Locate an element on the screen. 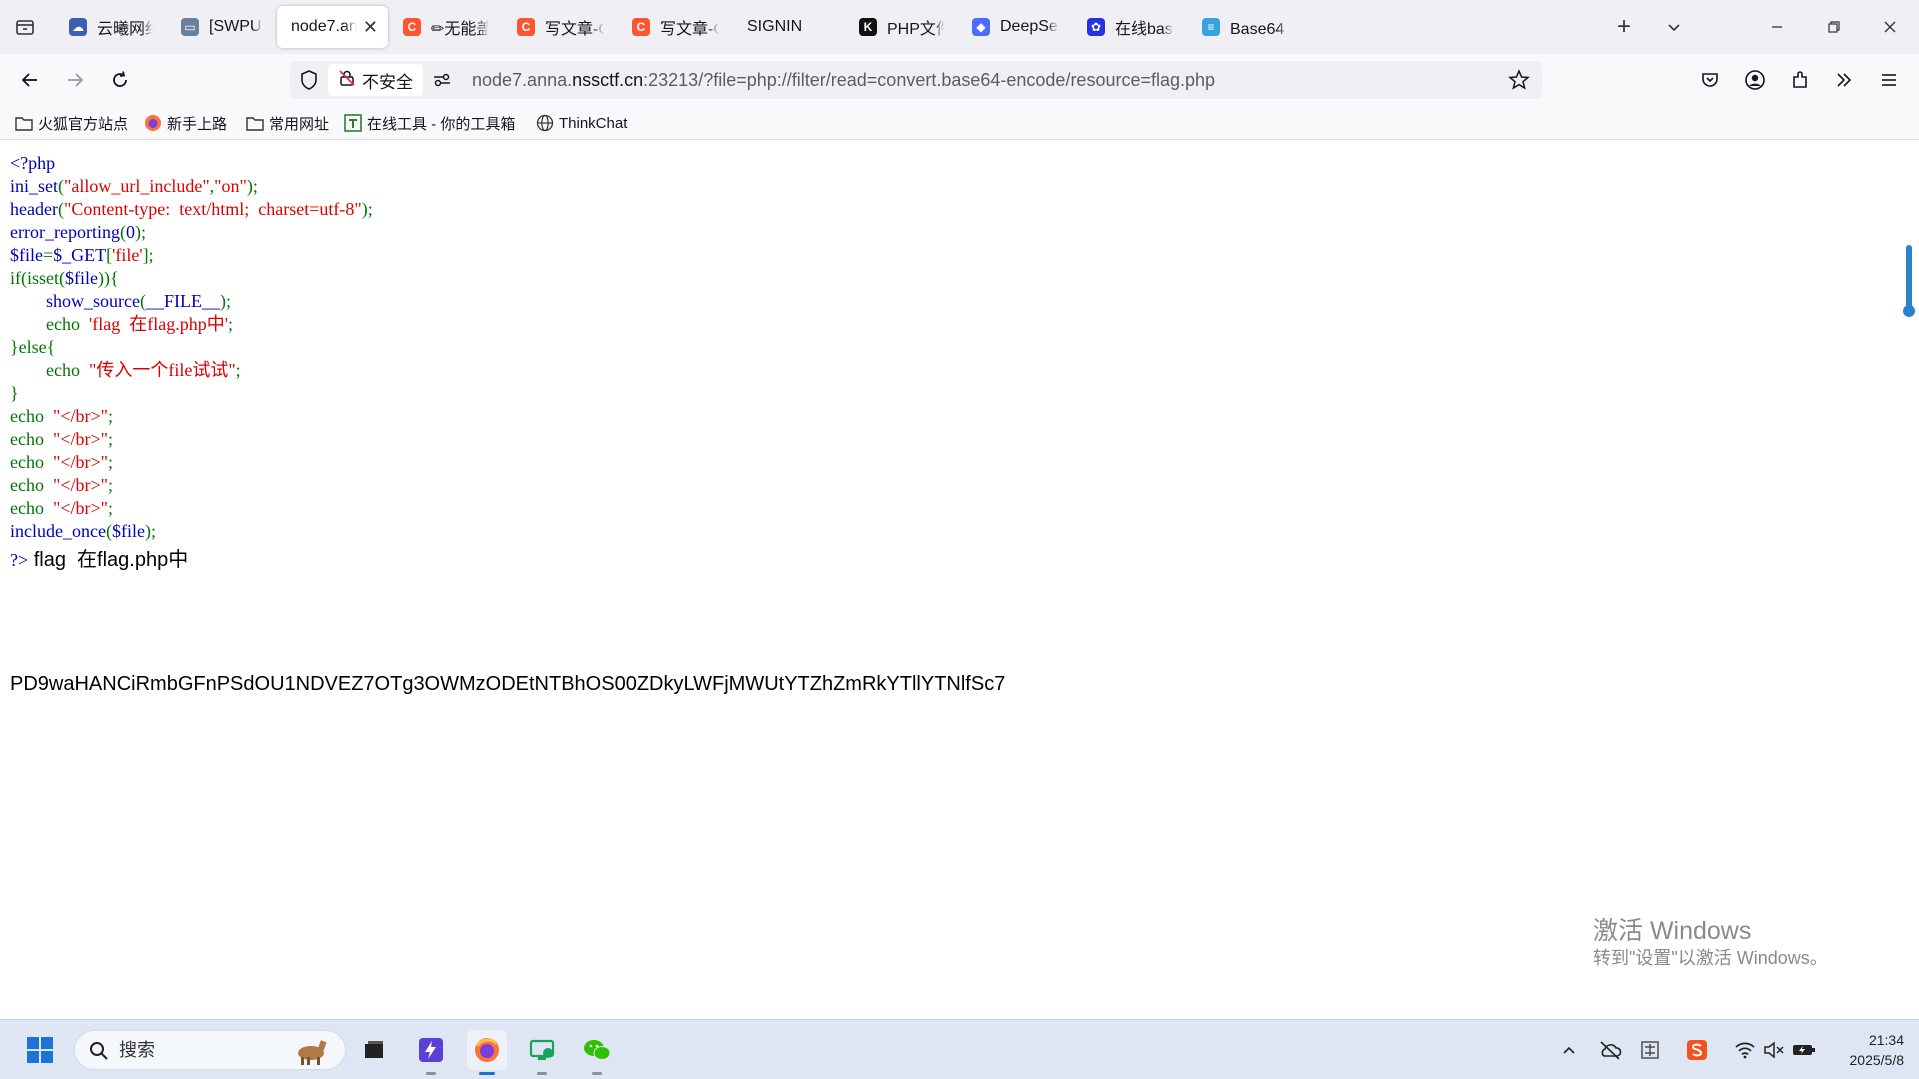 The height and width of the screenshot is (1079, 1919). watermark-subtitle: 转到"设置"以激活 Windows。 is located at coordinates (1710, 958).